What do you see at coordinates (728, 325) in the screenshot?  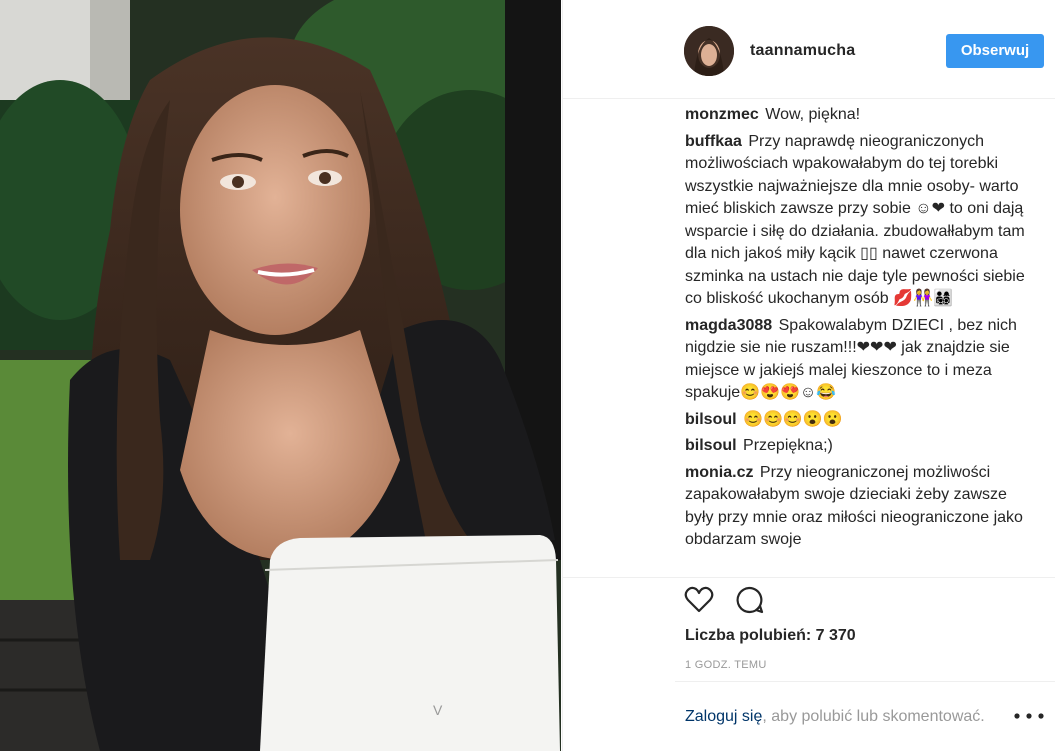 I see `comment-username: magda3088` at bounding box center [728, 325].